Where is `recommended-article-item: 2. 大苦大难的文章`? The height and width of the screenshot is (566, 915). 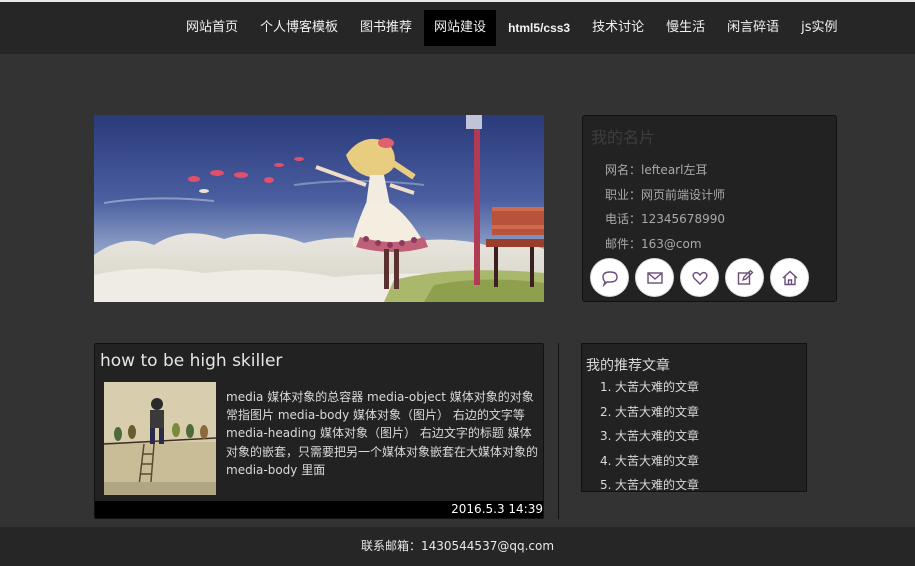
recommended-article-item: 2. 大苦大难的文章 is located at coordinates (649, 415).